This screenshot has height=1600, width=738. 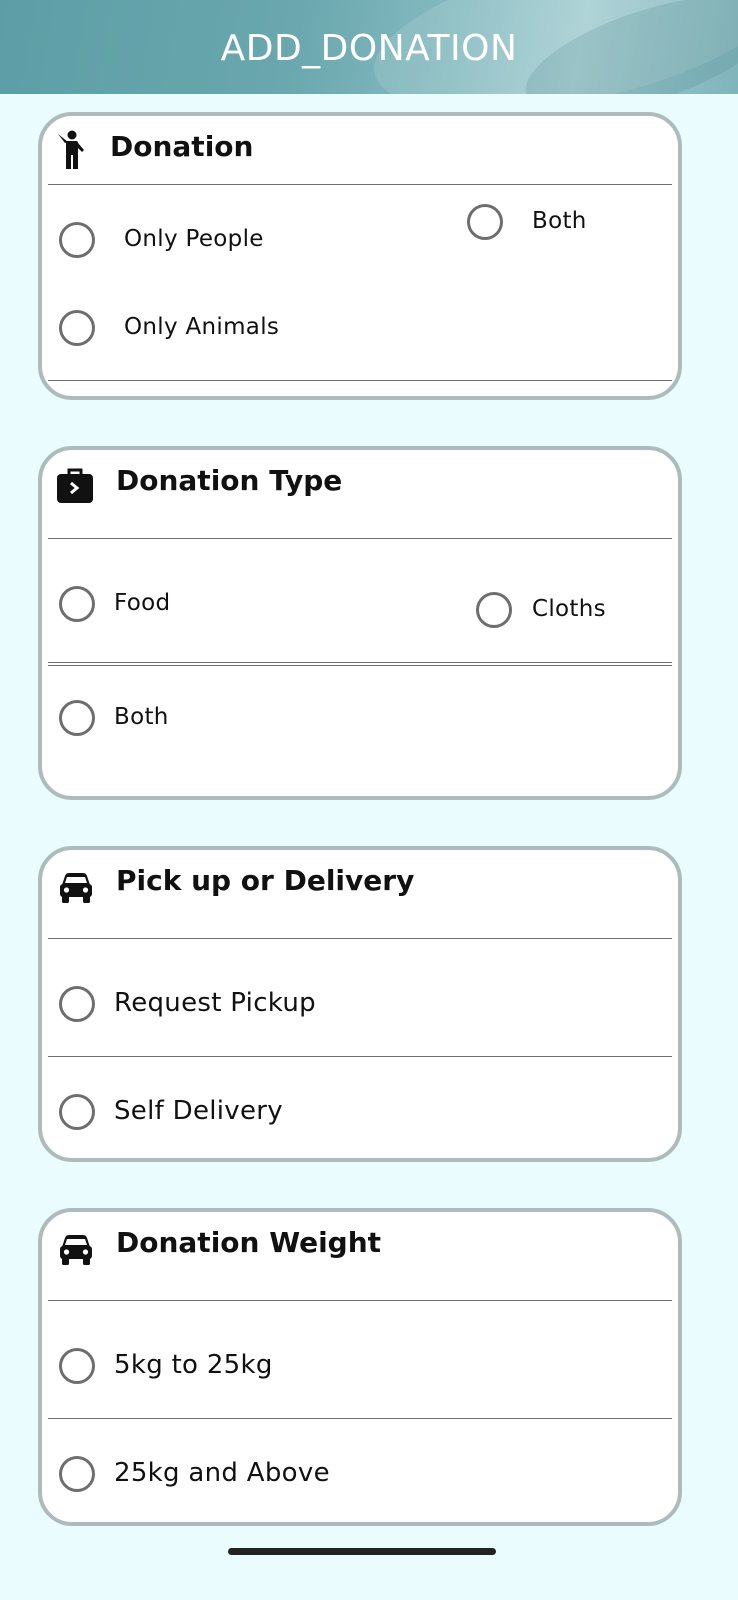 What do you see at coordinates (360, 664) in the screenshot?
I see `divider-double` at bounding box center [360, 664].